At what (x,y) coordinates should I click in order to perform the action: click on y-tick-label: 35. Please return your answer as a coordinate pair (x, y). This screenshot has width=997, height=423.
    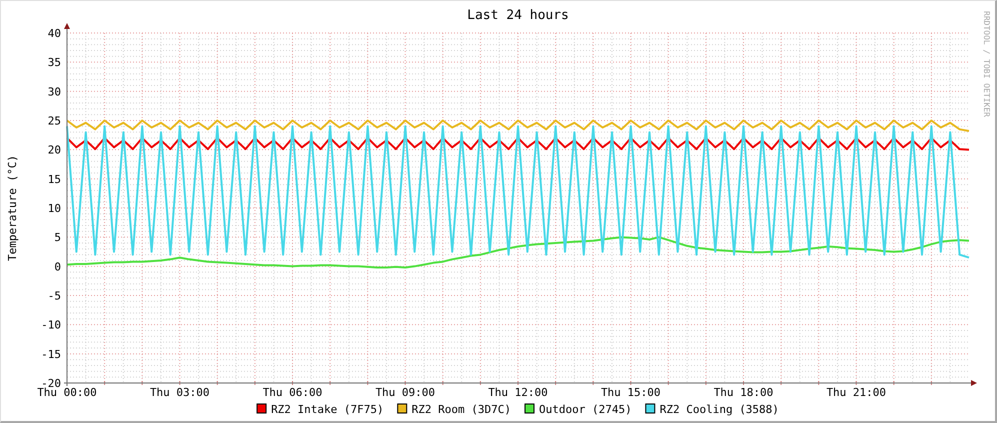
    Looking at the image, I should click on (54, 63).